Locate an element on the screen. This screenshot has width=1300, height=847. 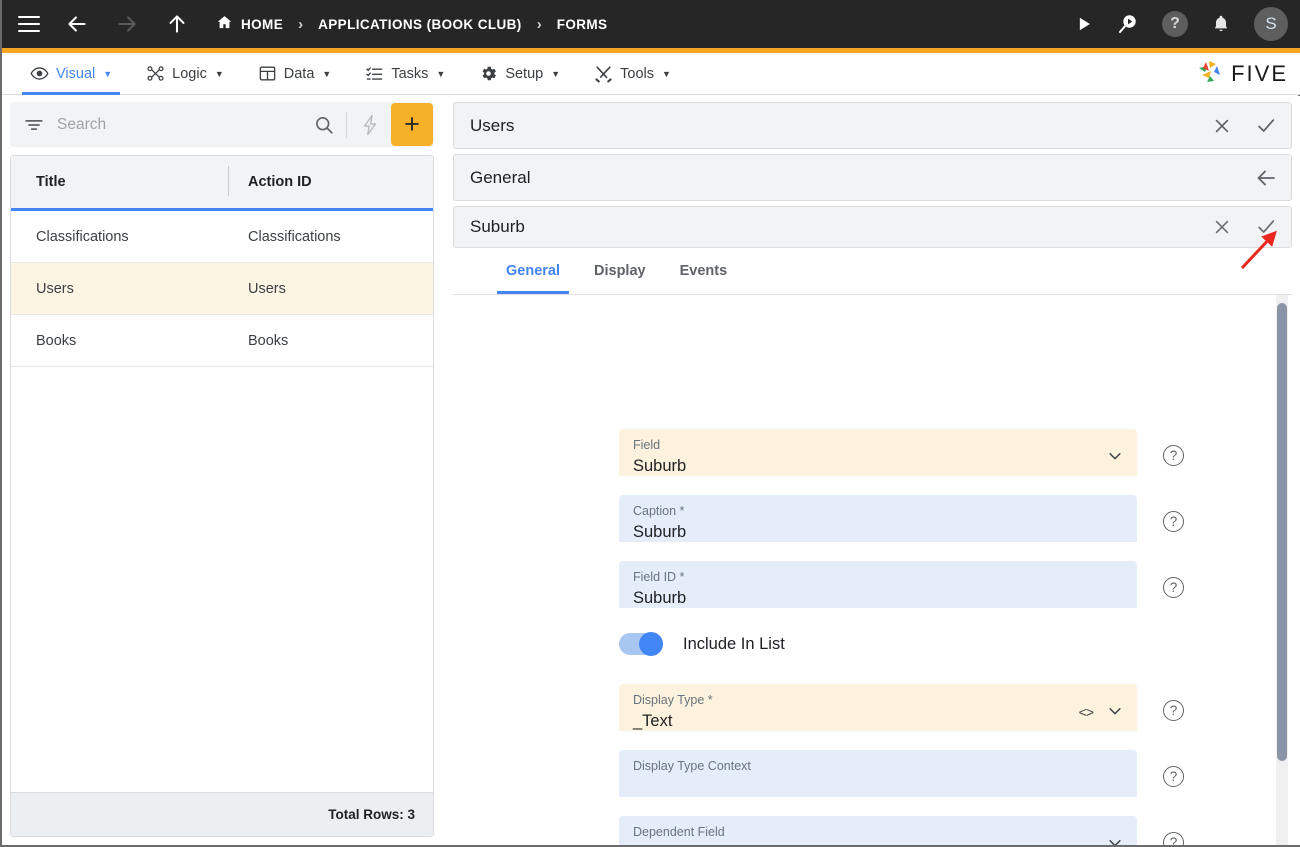
help-icon-field: ? is located at coordinates (1173, 455).